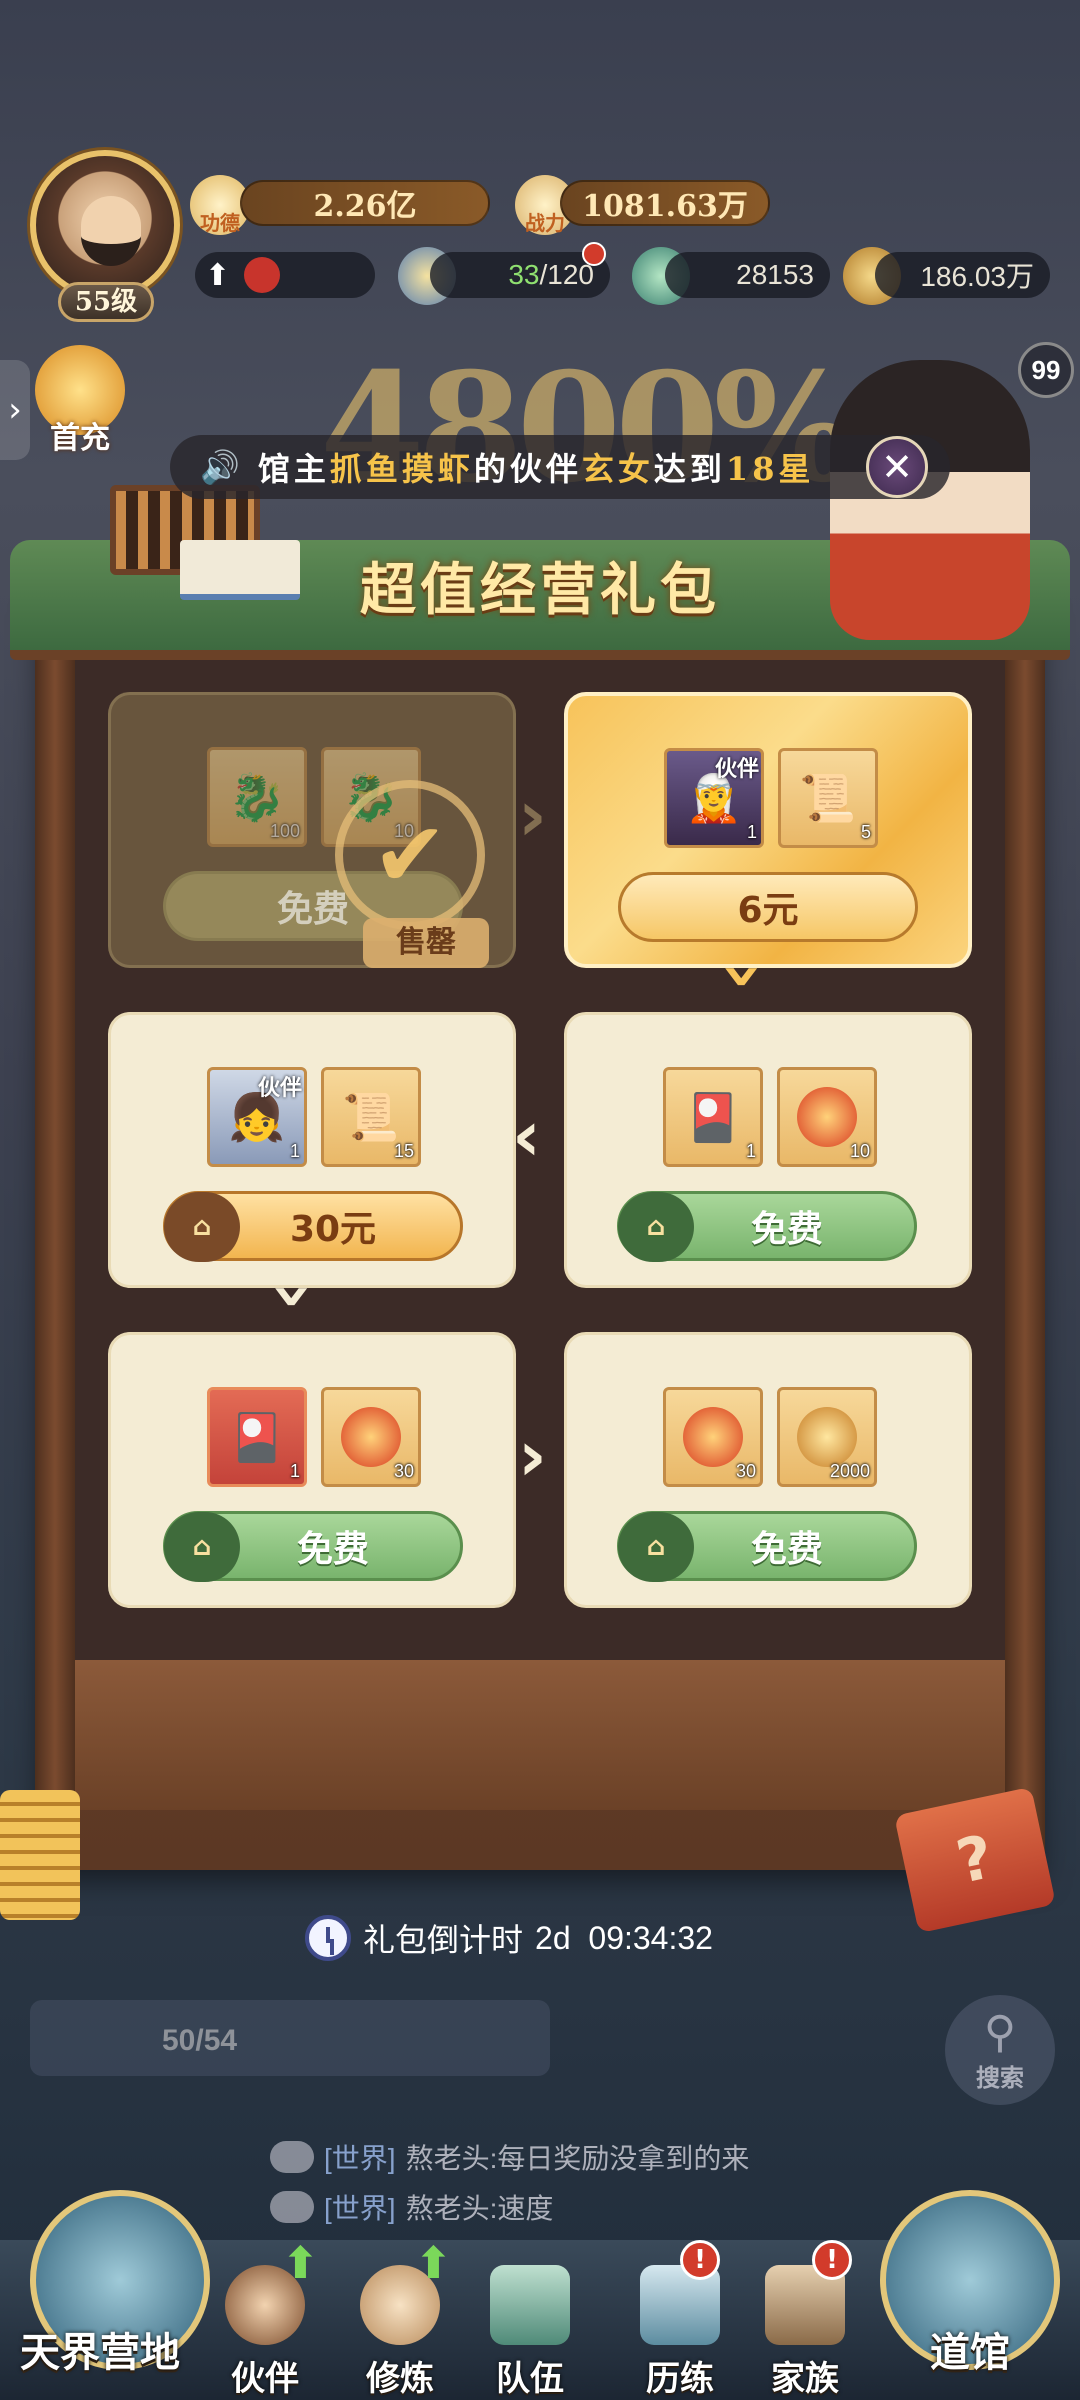 The width and height of the screenshot is (1080, 2400). I want to click on nav-team: 队伍, so click(530, 2325).